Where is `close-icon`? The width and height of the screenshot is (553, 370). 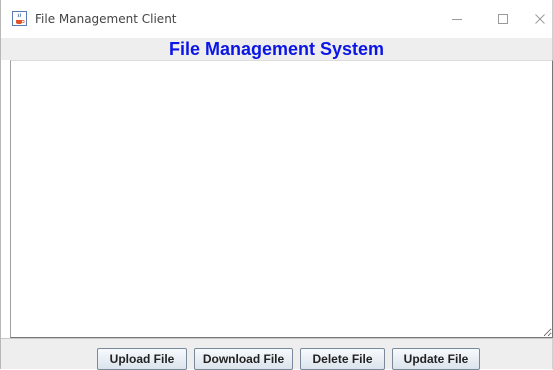 close-icon is located at coordinates (540, 19).